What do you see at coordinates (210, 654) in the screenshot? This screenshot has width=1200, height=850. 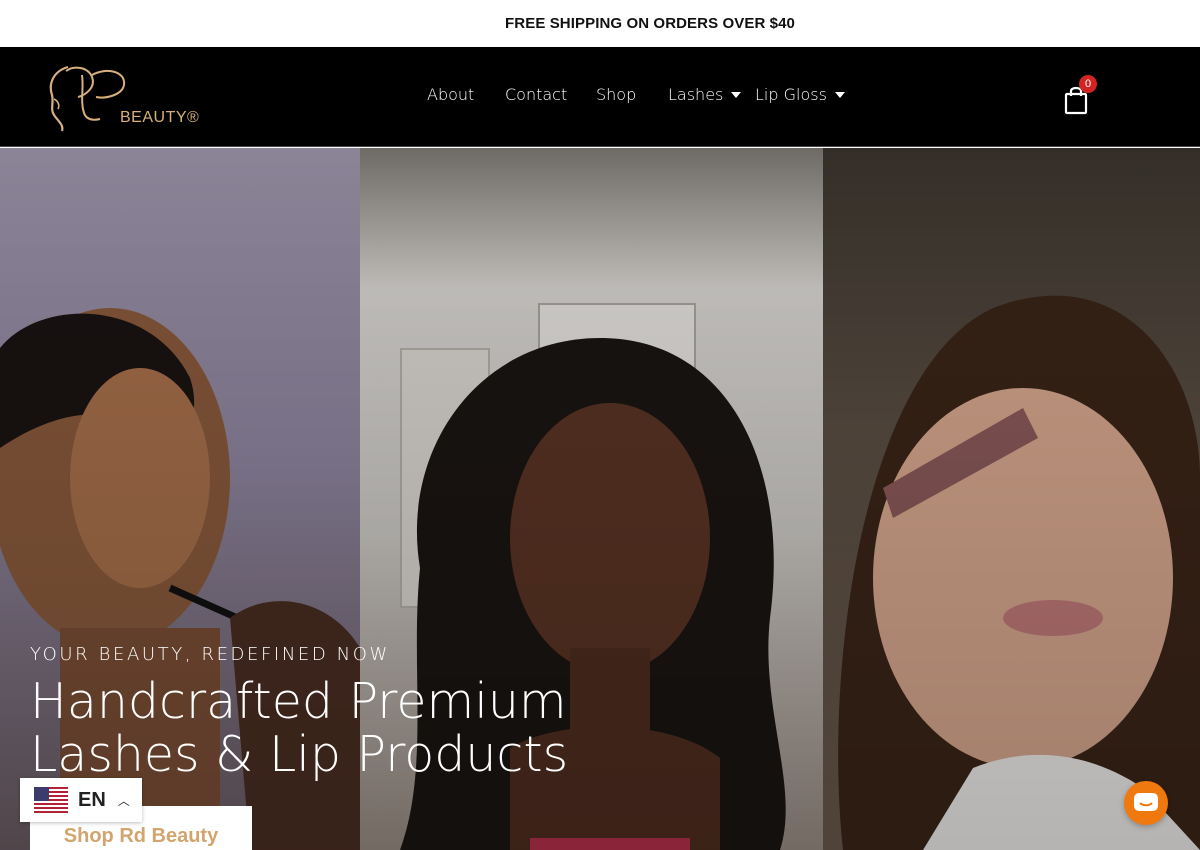 I see `hero-eyebrow: YOUR BEAUTY, REDEFINED NOW` at bounding box center [210, 654].